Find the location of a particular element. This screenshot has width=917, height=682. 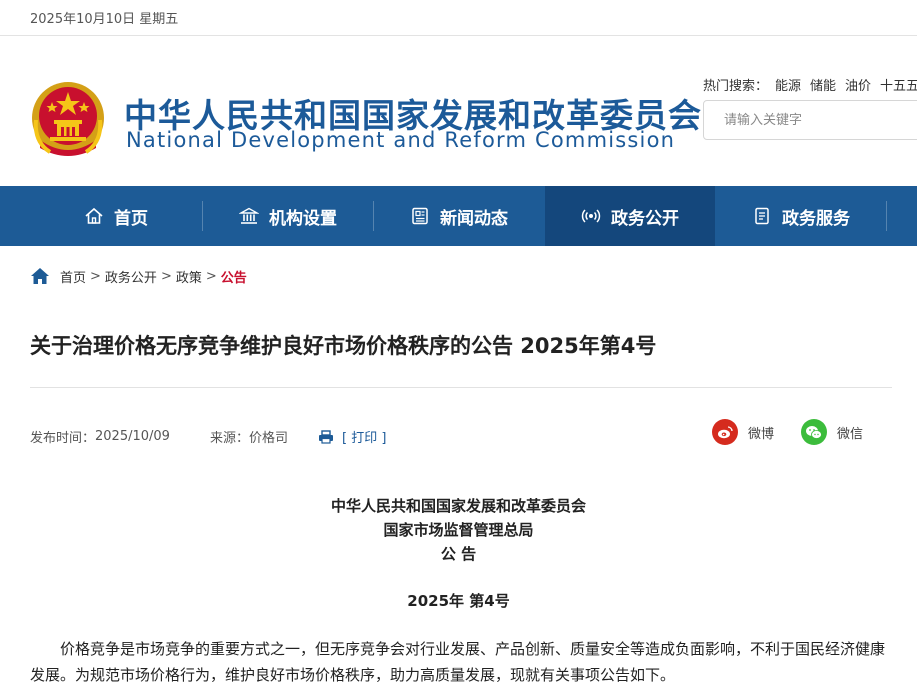

issuer-line: 国家市场监督管理总局 is located at coordinates (458, 530).